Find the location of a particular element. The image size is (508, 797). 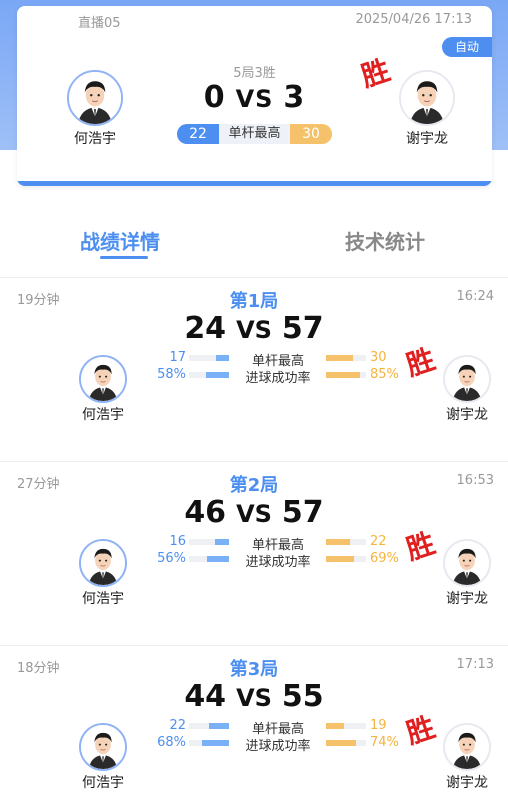

high-break-left-value: 16 is located at coordinates (177, 541).